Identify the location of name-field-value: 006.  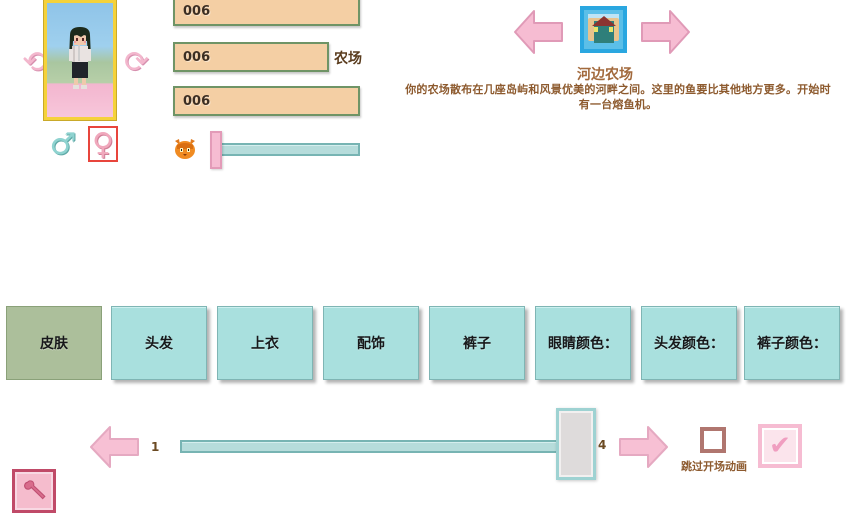
(197, 11).